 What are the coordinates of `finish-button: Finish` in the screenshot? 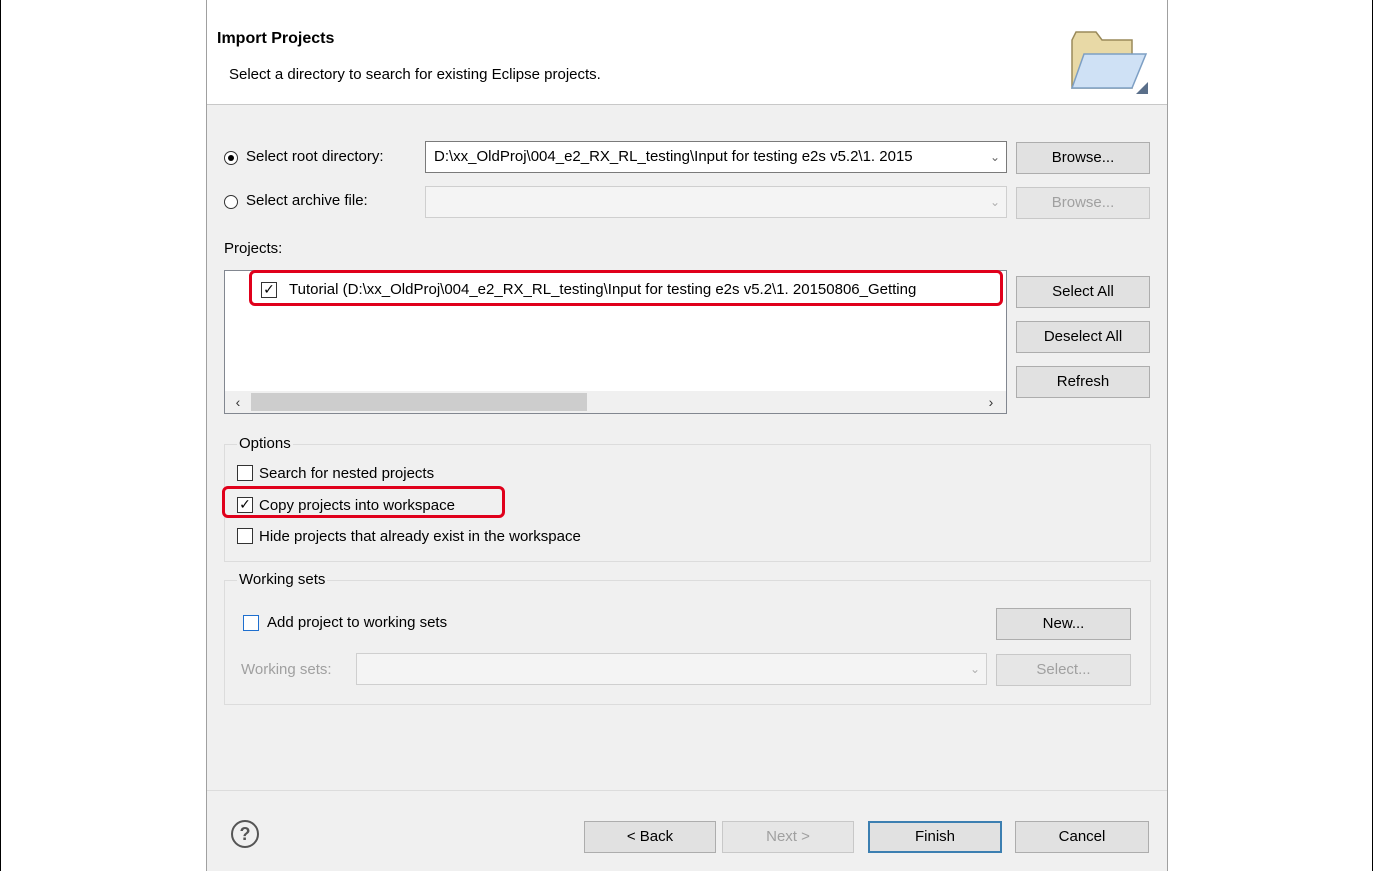 It's located at (935, 837).